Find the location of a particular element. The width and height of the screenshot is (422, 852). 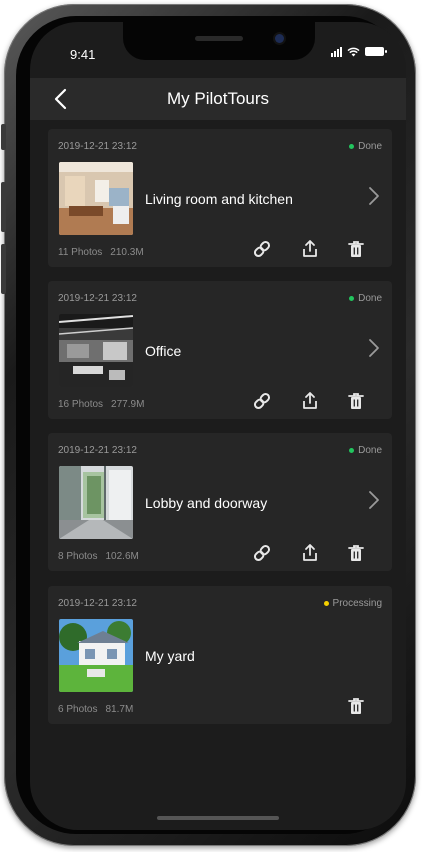

home-indicator is located at coordinates (218, 818).